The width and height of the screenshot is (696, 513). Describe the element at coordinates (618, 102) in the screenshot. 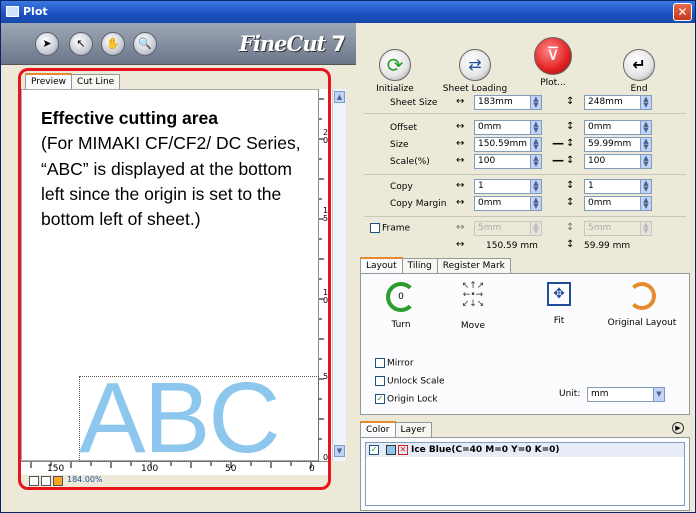

I see `sheet-height-field: 248mm ▲ ▼` at that location.